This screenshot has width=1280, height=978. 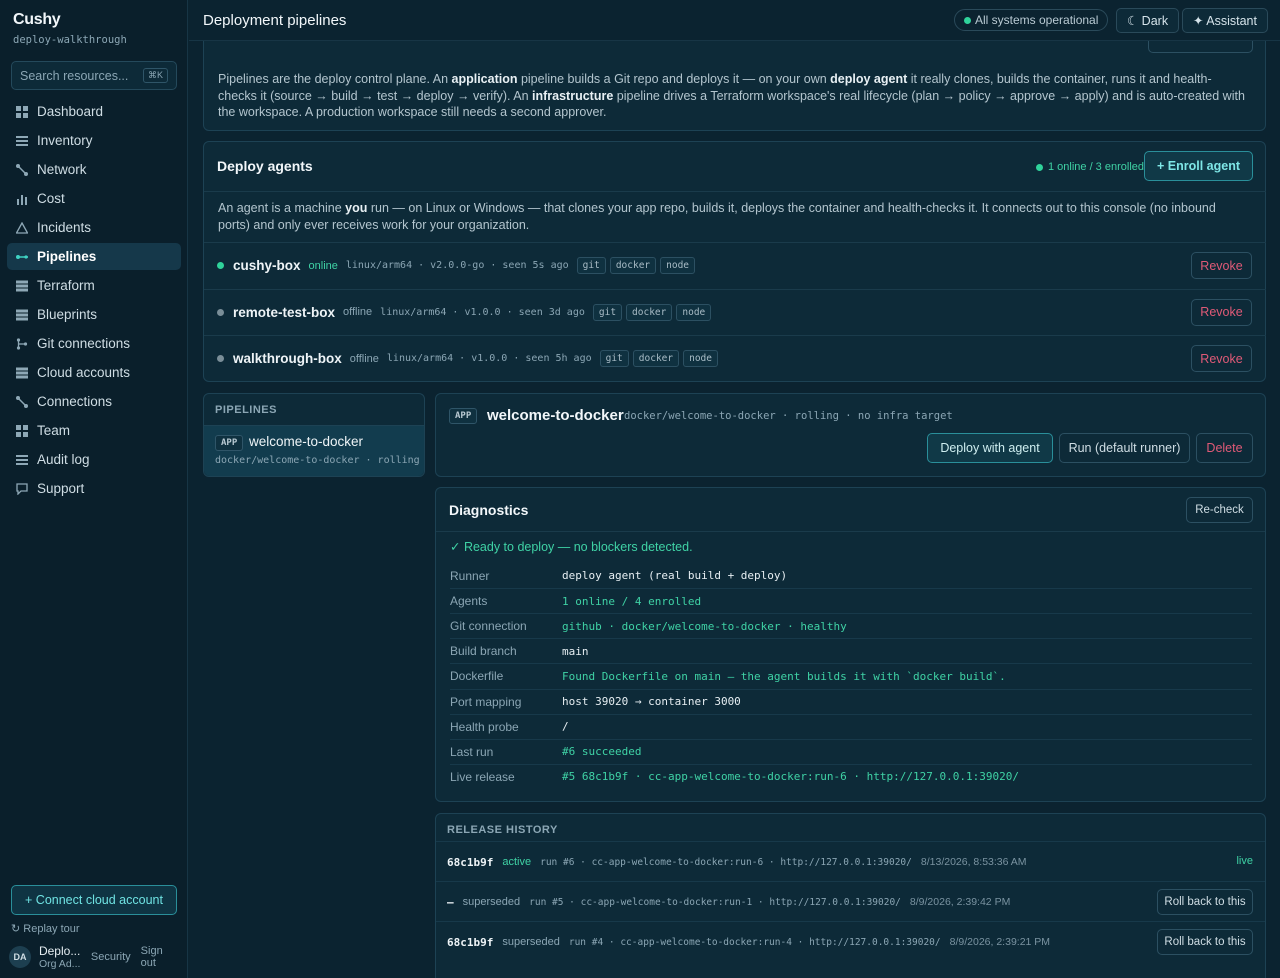 What do you see at coordinates (66, 285) in the screenshot?
I see `sidebar-item-label: Terraform` at bounding box center [66, 285].